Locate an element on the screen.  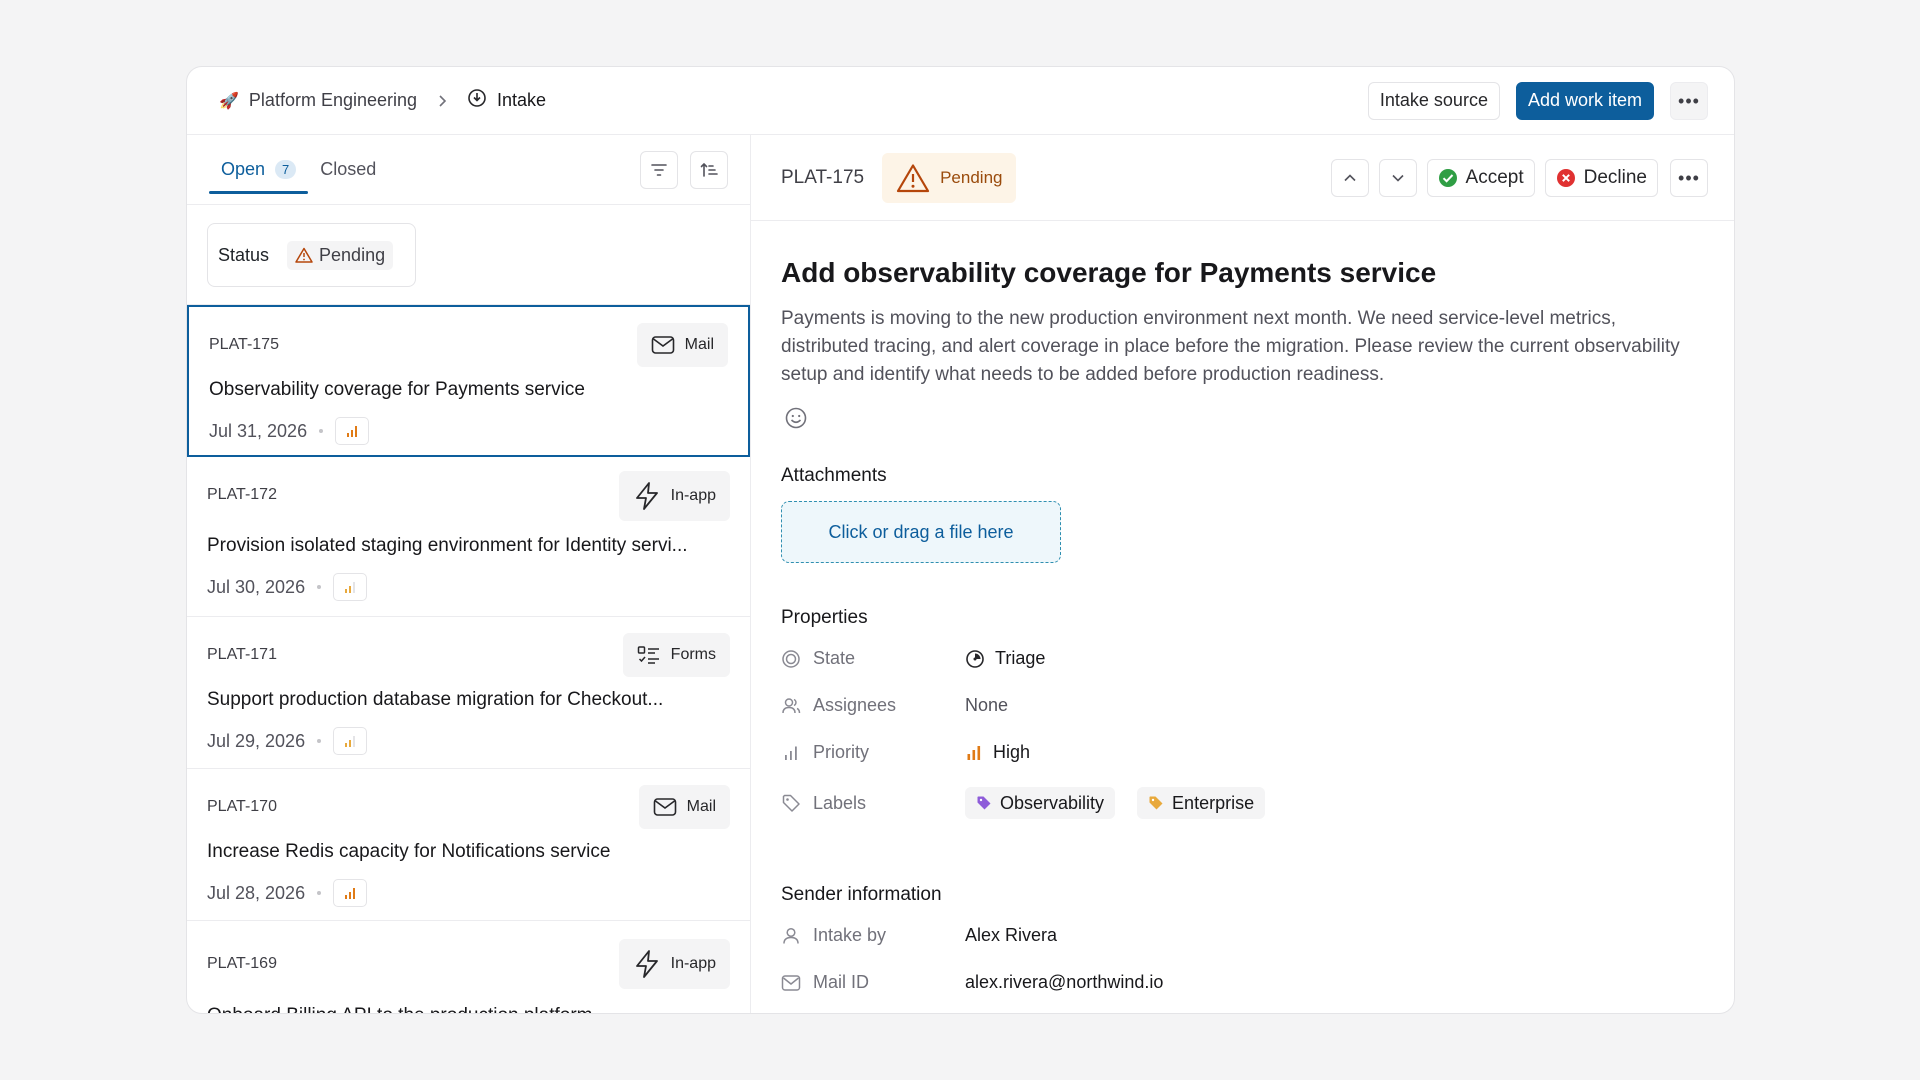
priority-high-icon is located at coordinates (974, 752).